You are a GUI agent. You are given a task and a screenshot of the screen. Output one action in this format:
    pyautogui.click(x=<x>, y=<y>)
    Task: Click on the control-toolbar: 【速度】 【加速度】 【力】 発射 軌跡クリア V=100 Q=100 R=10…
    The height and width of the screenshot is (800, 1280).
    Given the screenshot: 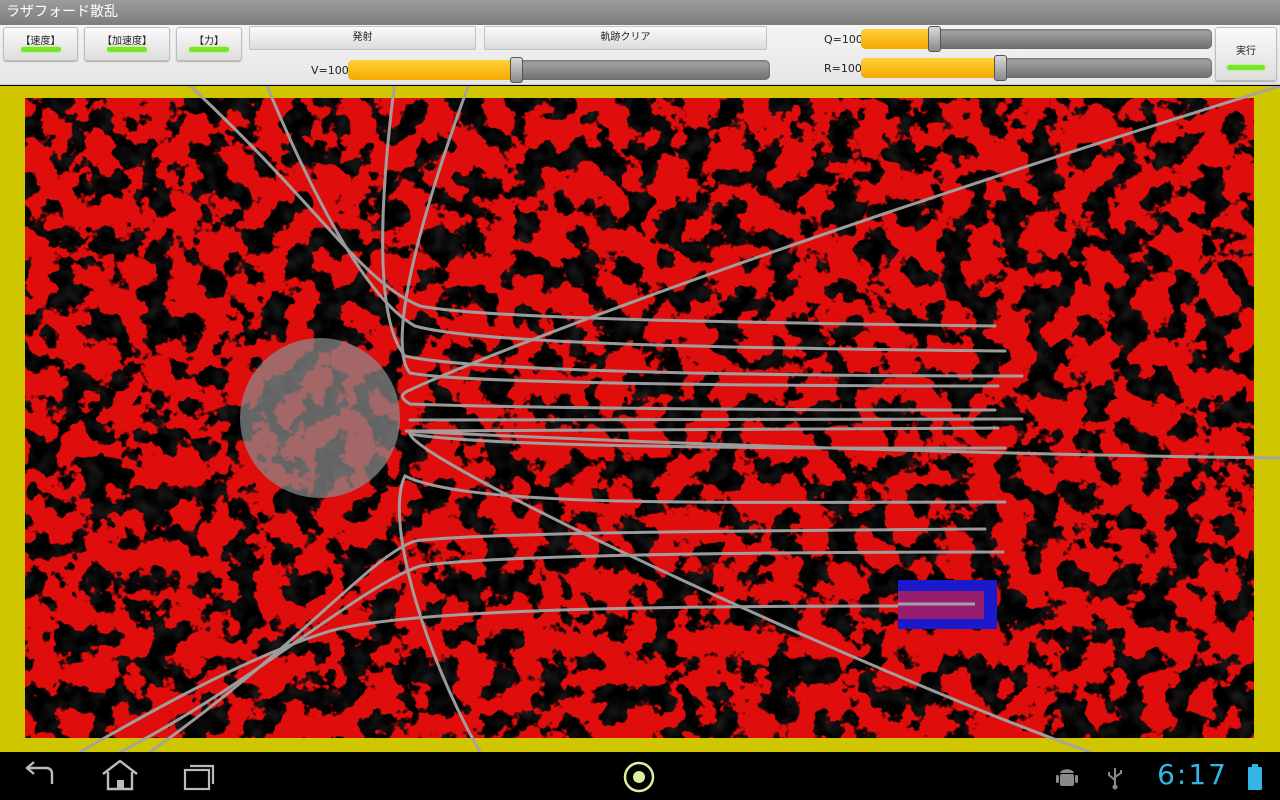 What is the action you would take?
    pyautogui.click(x=640, y=55)
    